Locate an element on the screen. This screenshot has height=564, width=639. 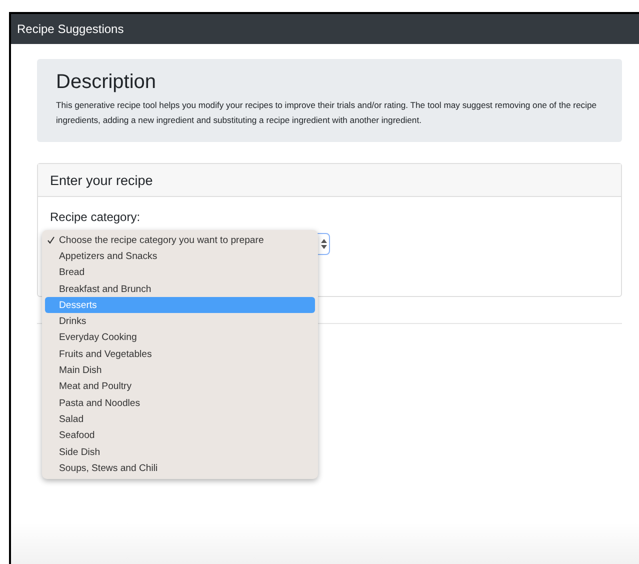
dropdown-option: Bread is located at coordinates (180, 272).